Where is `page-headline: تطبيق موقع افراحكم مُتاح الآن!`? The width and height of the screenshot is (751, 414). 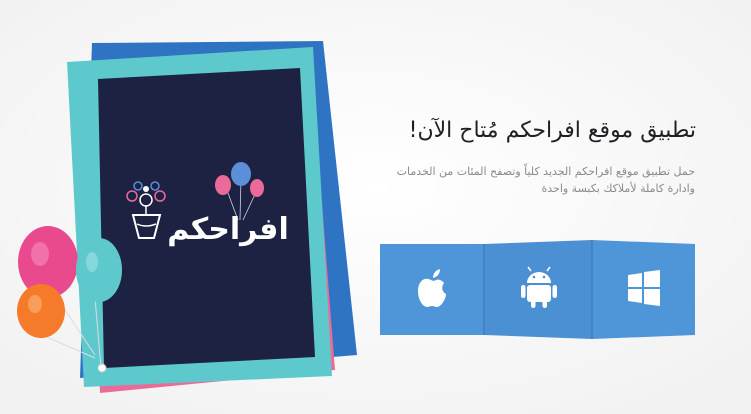 page-headline: تطبيق موقع افراحكم مُتاح الآن! is located at coordinates (552, 130).